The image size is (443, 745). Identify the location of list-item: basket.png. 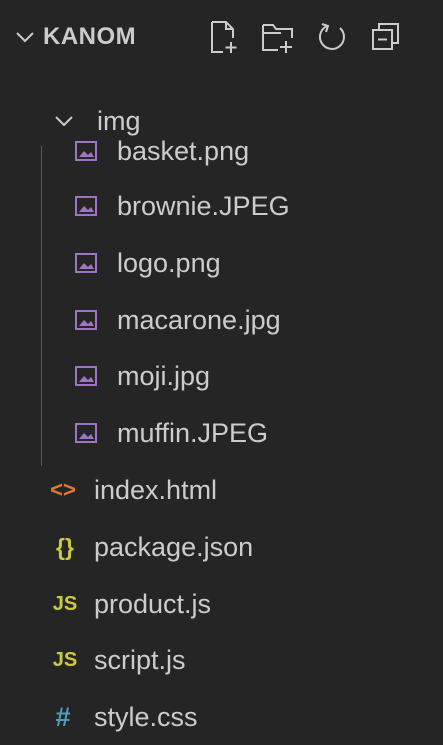
(221, 151).